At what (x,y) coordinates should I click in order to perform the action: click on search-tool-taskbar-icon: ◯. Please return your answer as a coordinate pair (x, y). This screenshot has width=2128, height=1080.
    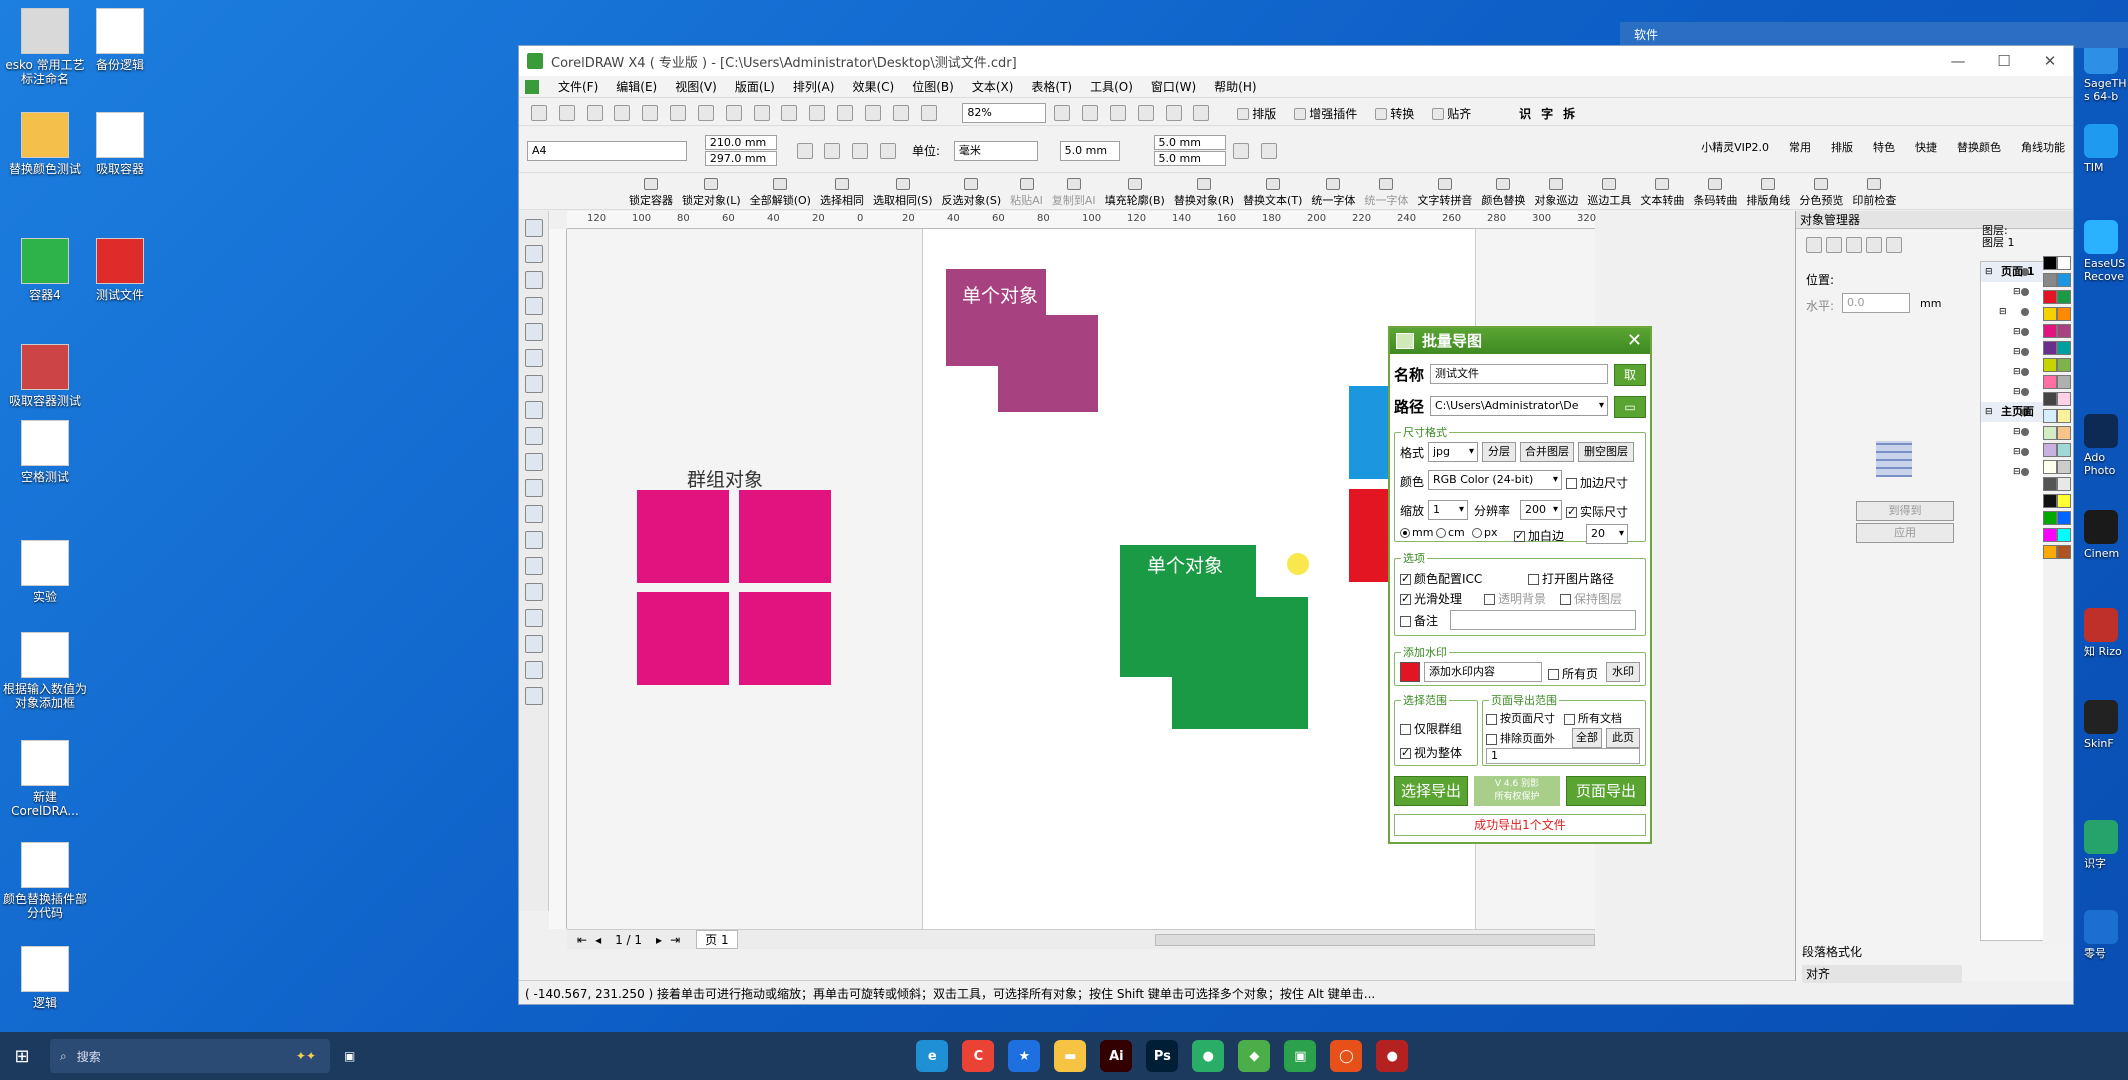
    Looking at the image, I should click on (1346, 1056).